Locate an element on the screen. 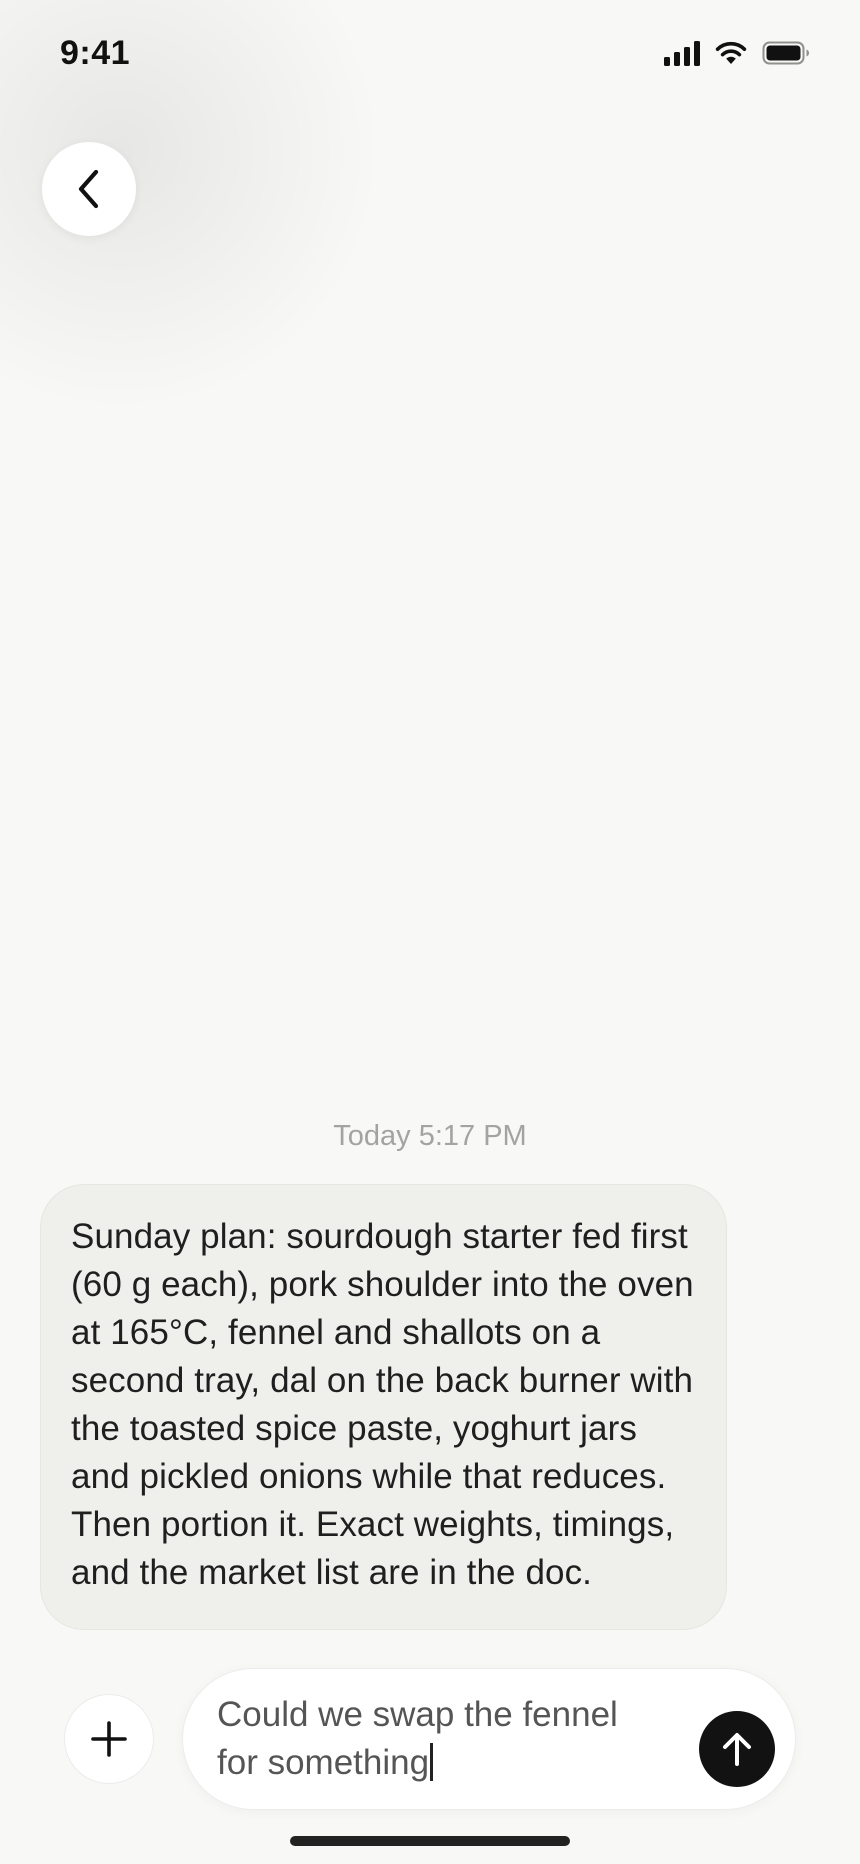 This screenshot has width=860, height=1864. status-time: 9:41 is located at coordinates (95, 53).